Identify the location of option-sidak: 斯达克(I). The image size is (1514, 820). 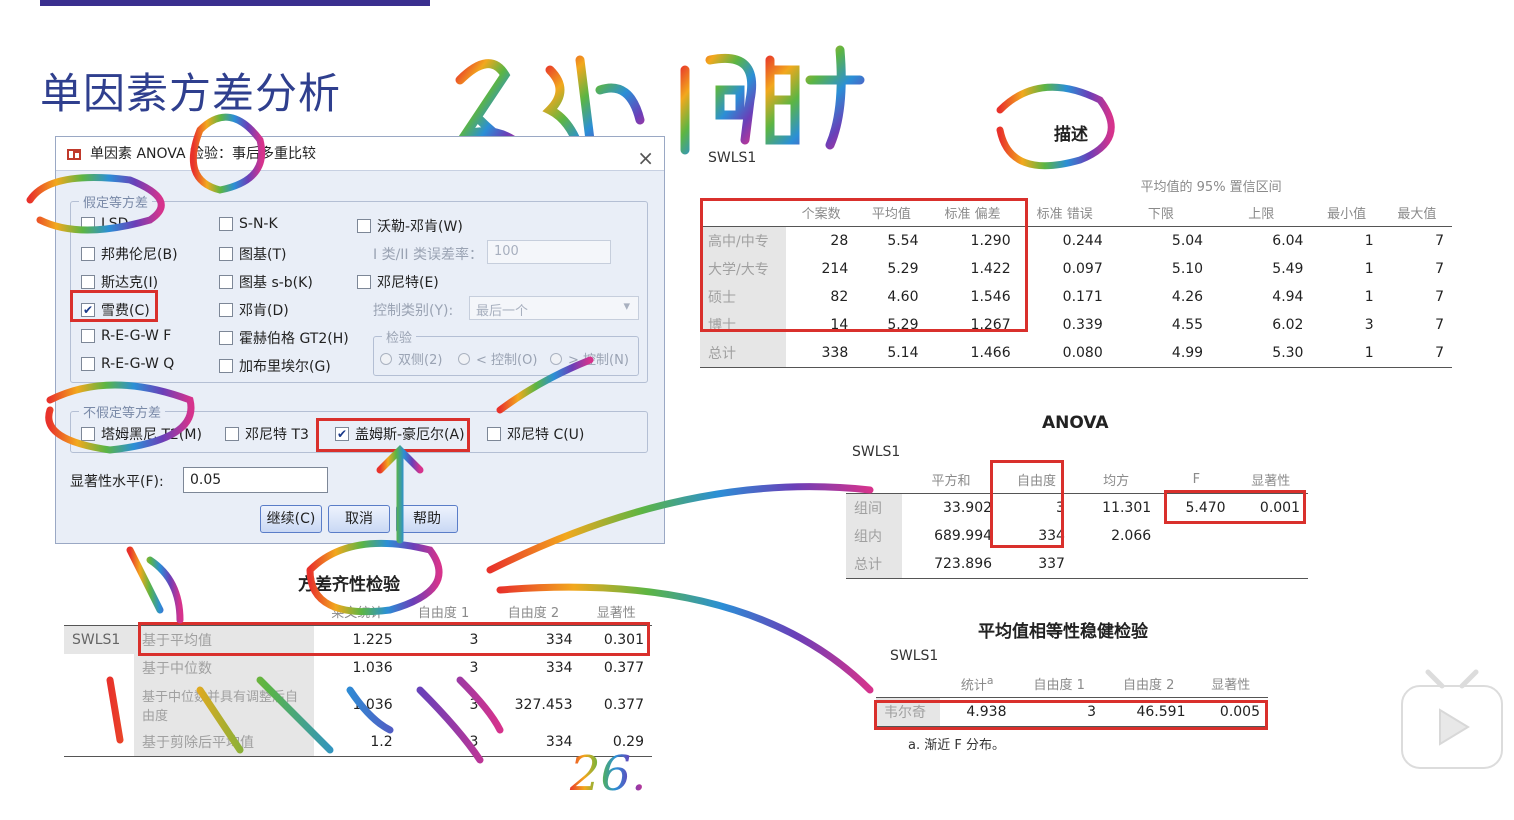
(119, 282).